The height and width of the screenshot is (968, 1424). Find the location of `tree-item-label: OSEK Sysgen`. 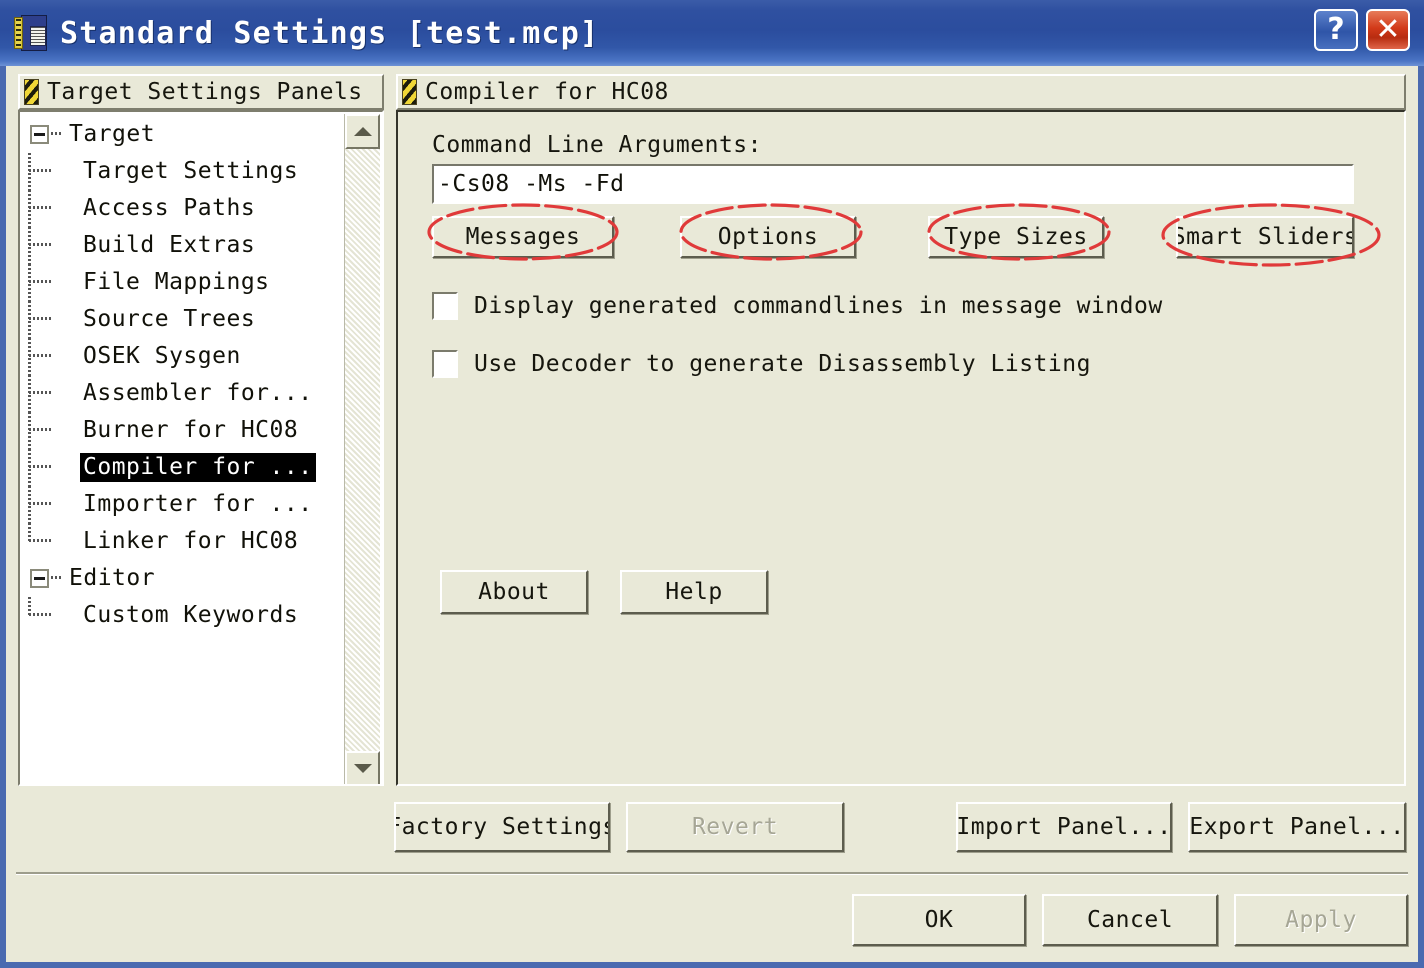

tree-item-label: OSEK Sysgen is located at coordinates (162, 356).